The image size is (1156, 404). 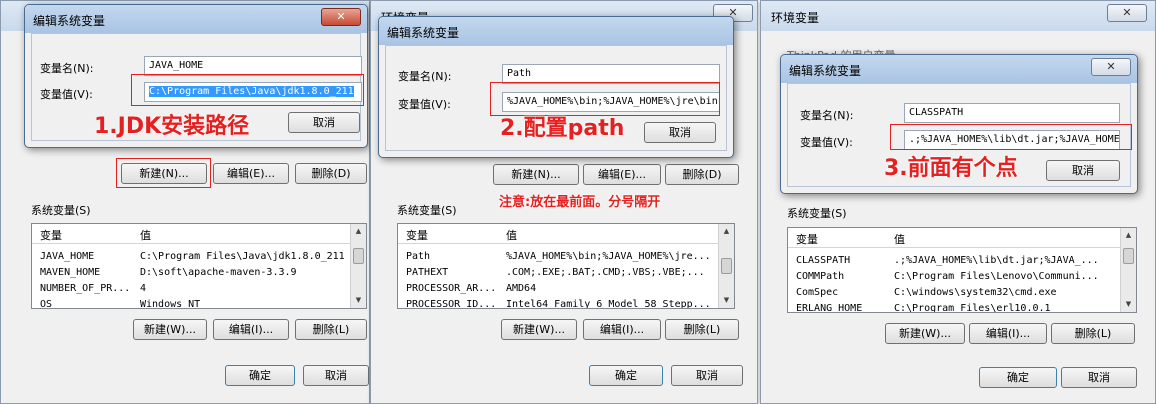 What do you see at coordinates (242, 256) in the screenshot?
I see `row-value: C:\Program Files\Java\jdk1.8.0_211` at bounding box center [242, 256].